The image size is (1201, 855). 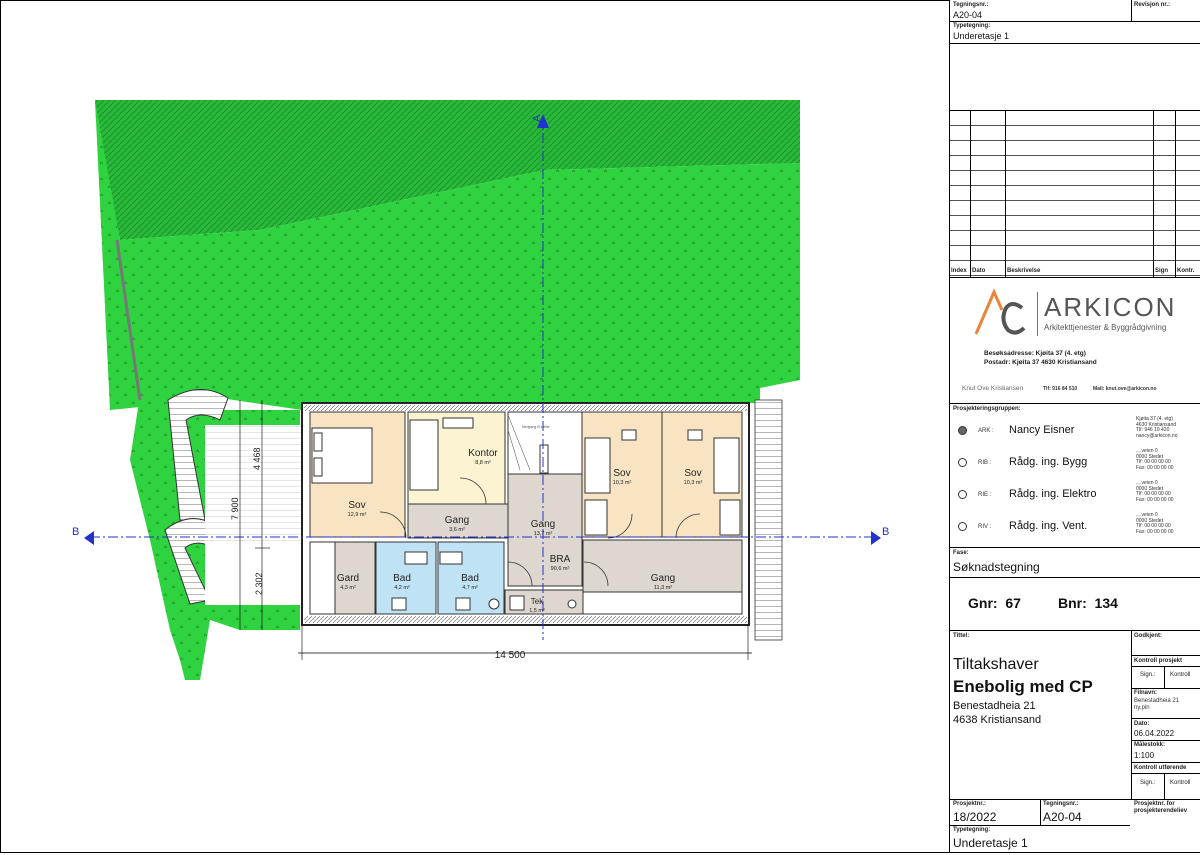 What do you see at coordinates (1157, 701) in the screenshot?
I see `file-name-1: Benestadheia 21` at bounding box center [1157, 701].